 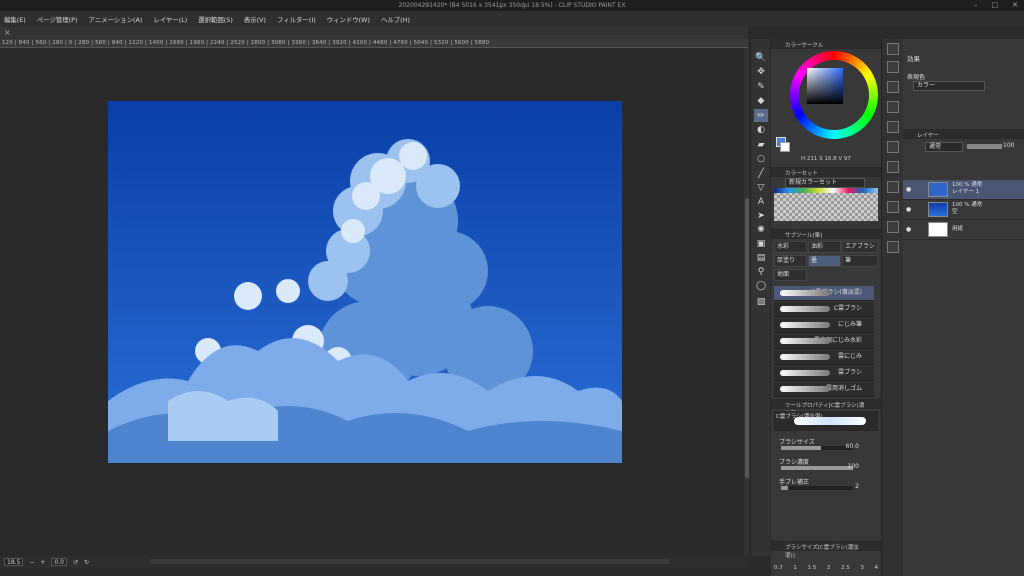 I want to click on layer-row: ● 100 % 通常 レイヤー 1, so click(x=963, y=190).